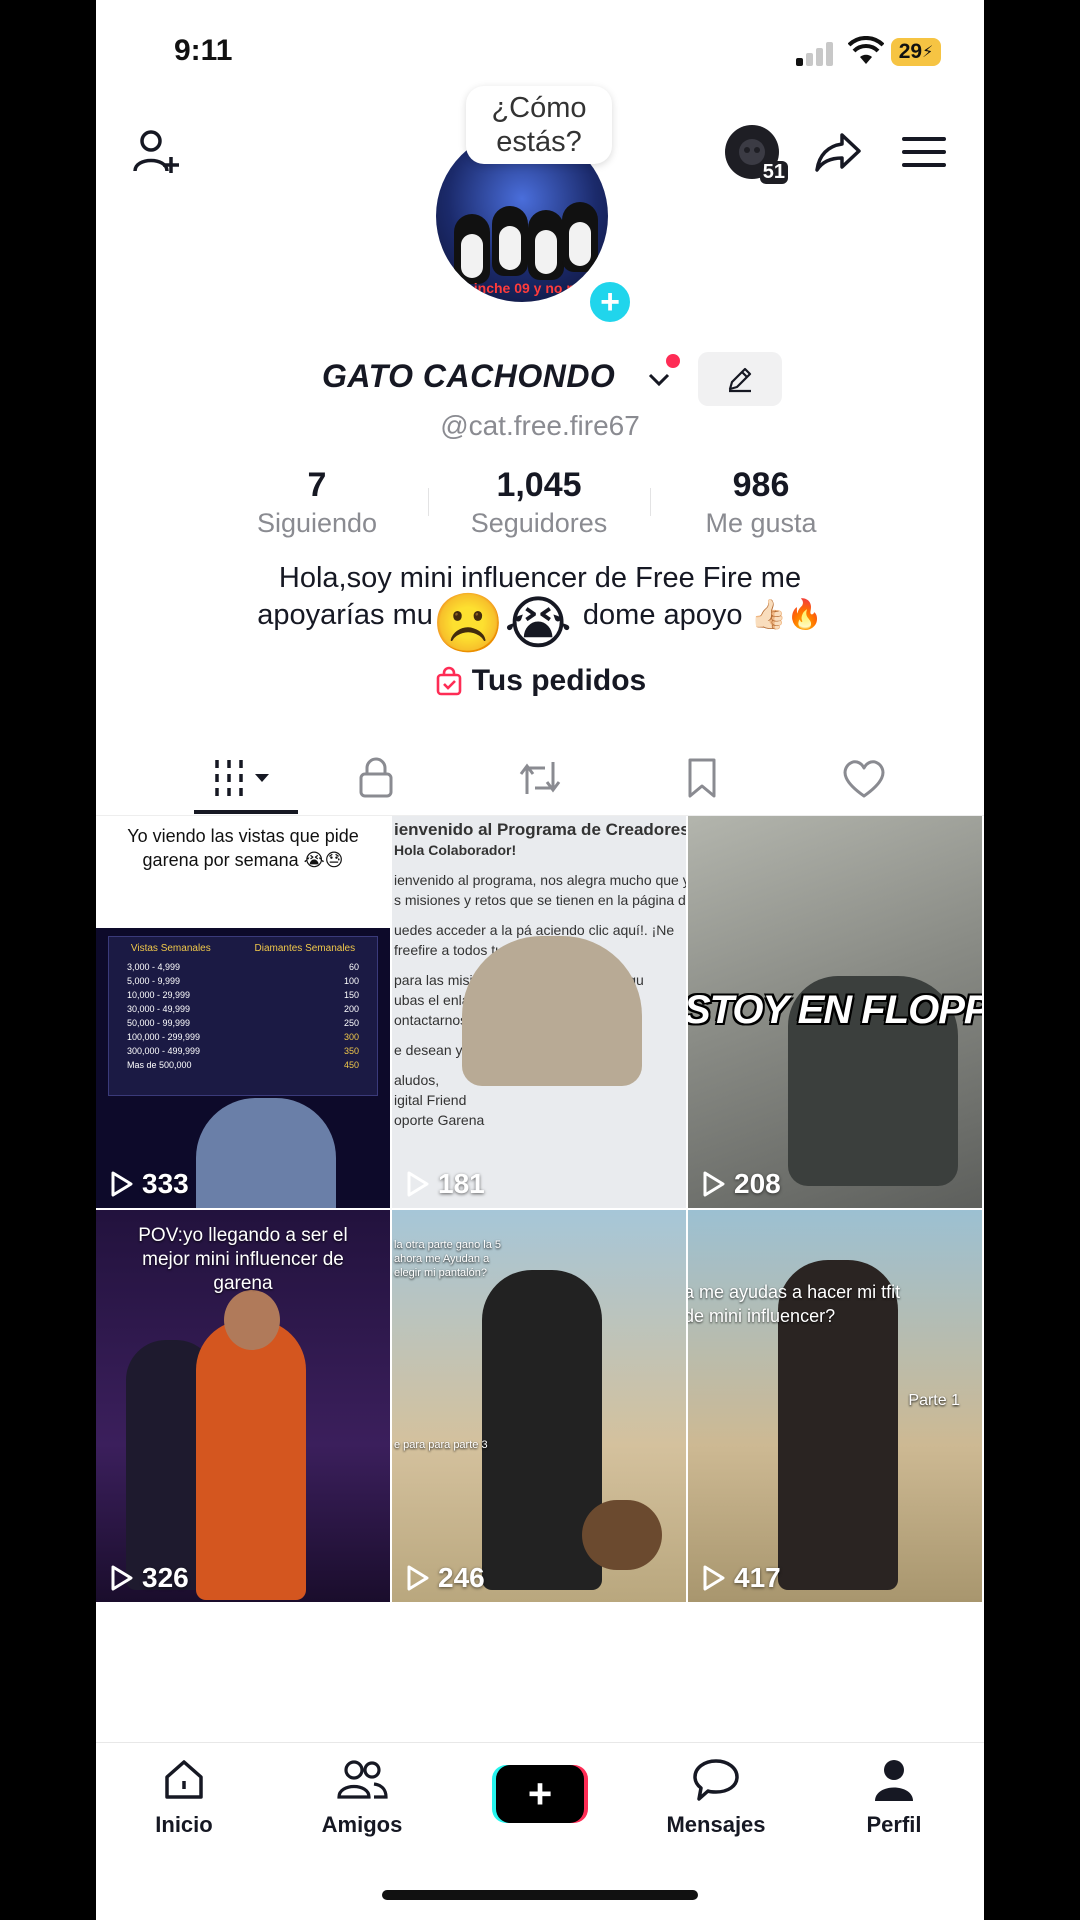  Describe the element at coordinates (445, 1184) in the screenshot. I see `view-count: 181` at that location.